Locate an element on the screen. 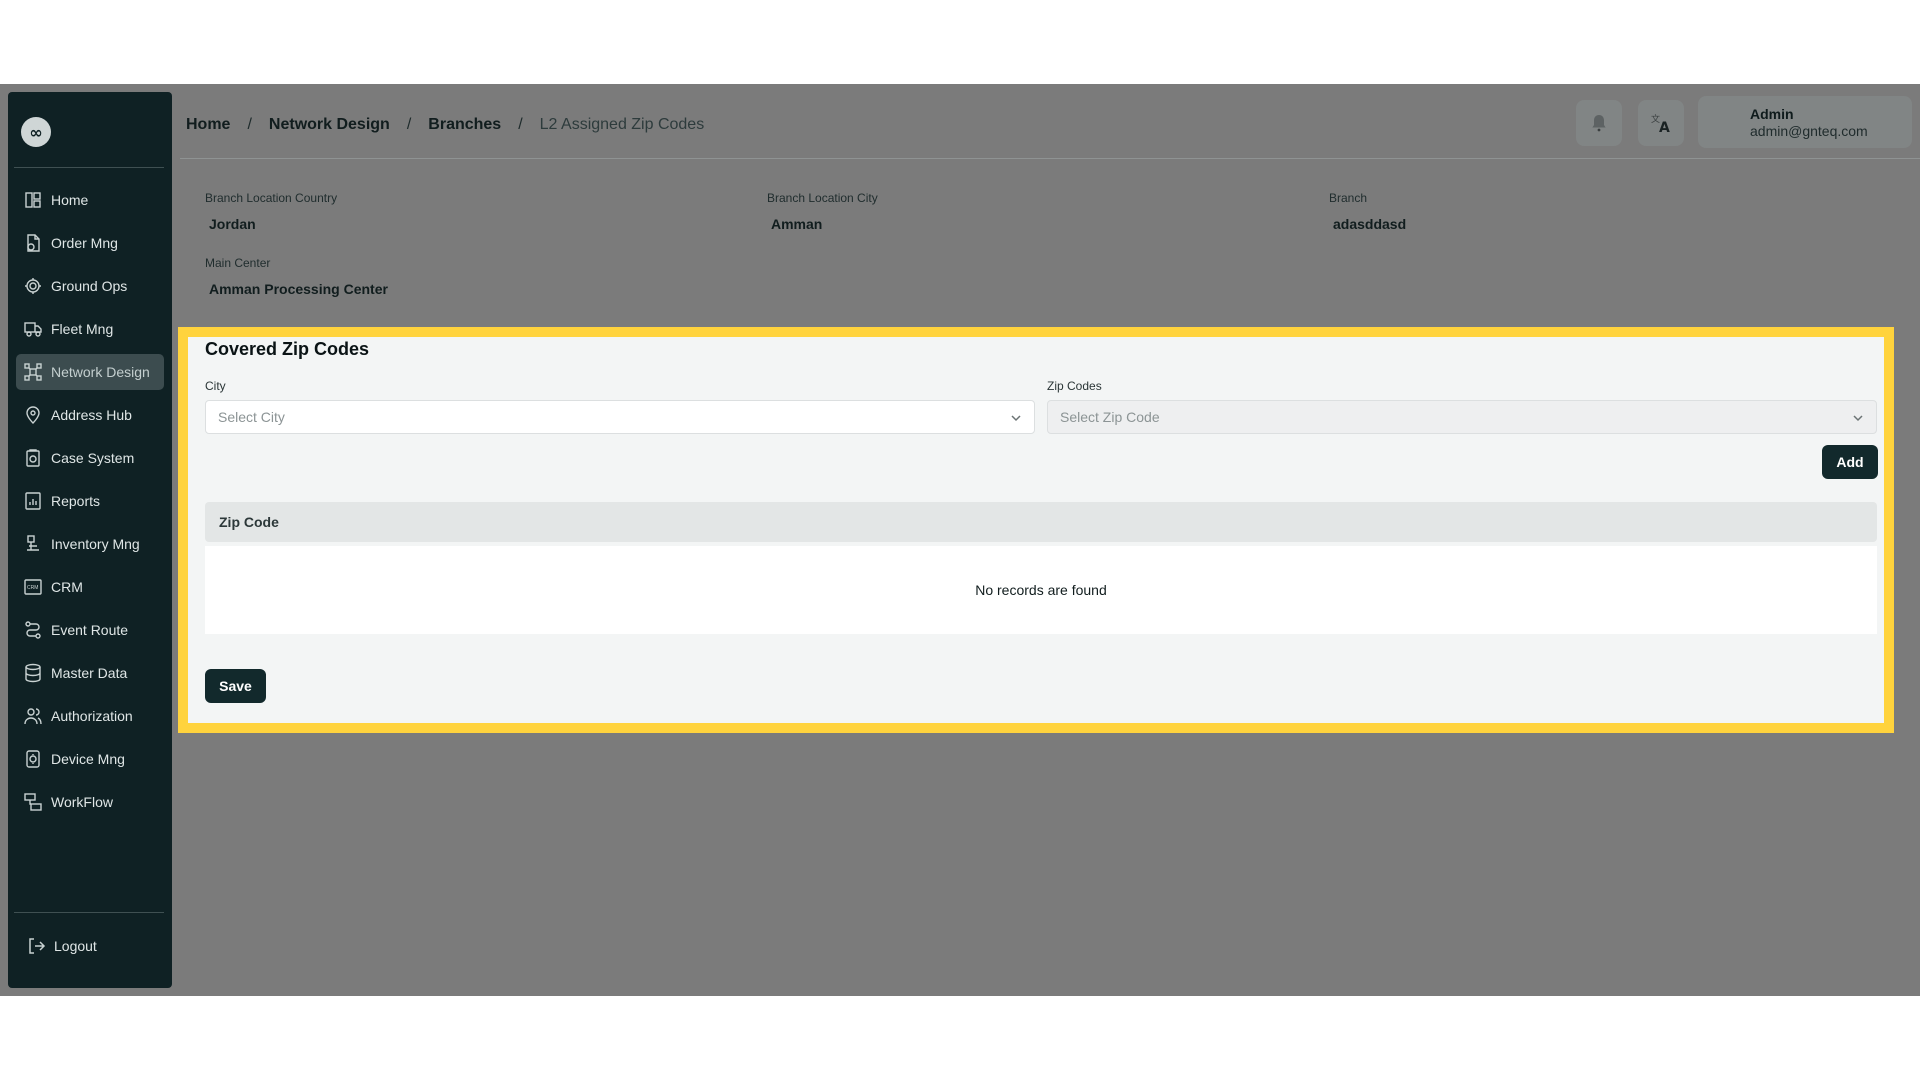 This screenshot has width=1920, height=1080. notifications-button is located at coordinates (1599, 123).